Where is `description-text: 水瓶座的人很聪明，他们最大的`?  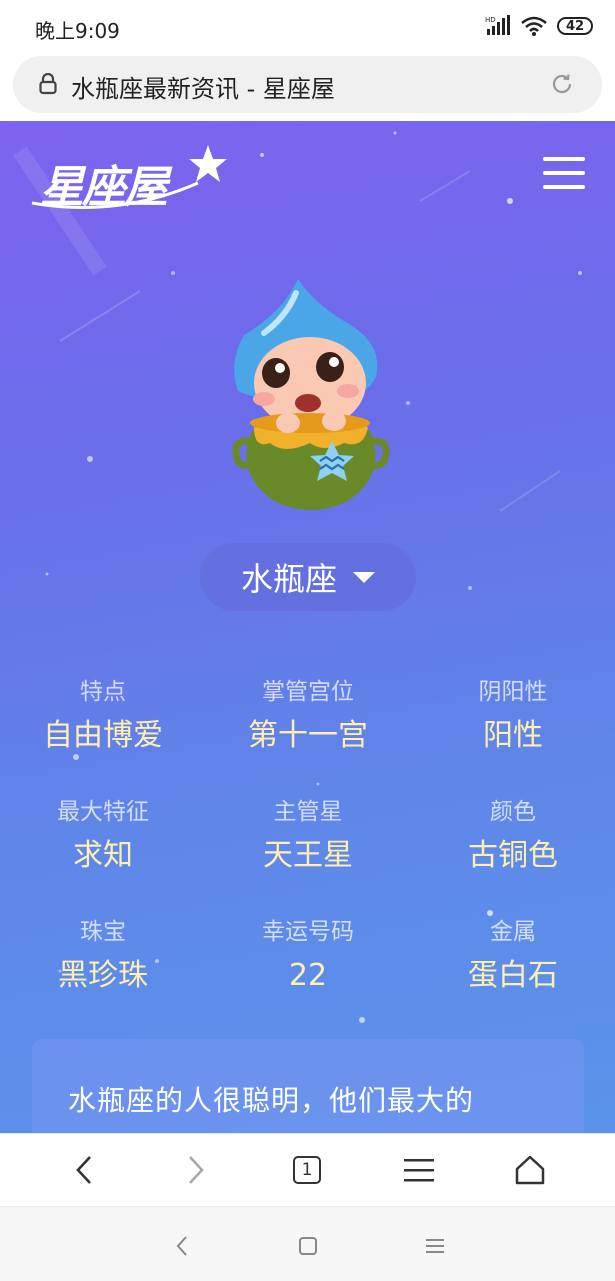 description-text: 水瓶座的人很聪明，他们最大的 is located at coordinates (271, 1100).